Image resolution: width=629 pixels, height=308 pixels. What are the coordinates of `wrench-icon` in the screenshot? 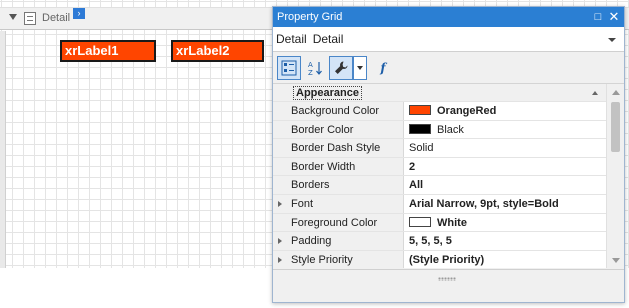 It's located at (341, 67).